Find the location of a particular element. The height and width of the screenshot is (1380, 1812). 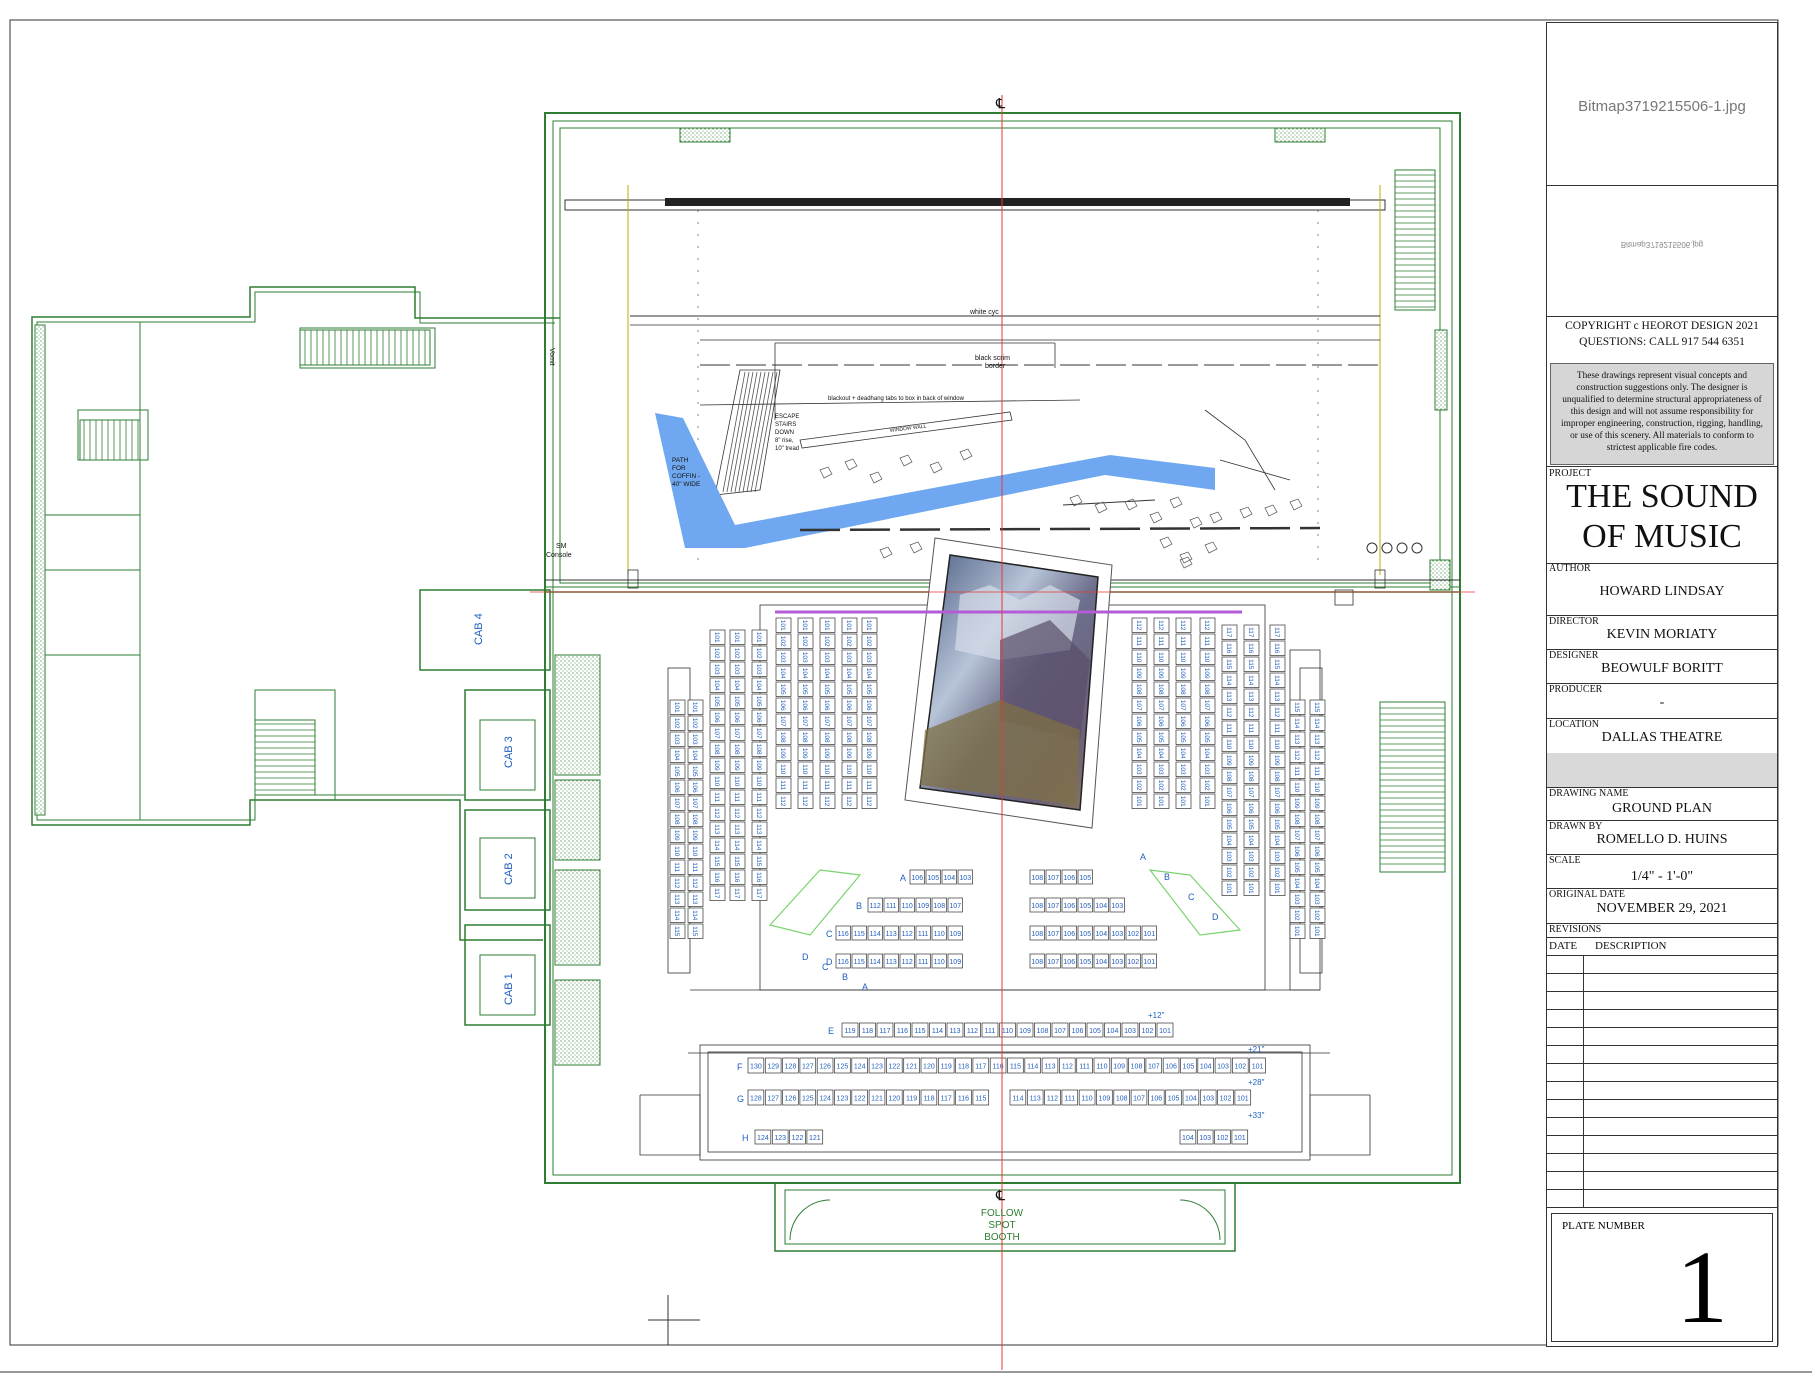

plate-number: 1 is located at coordinates (1702, 1287).